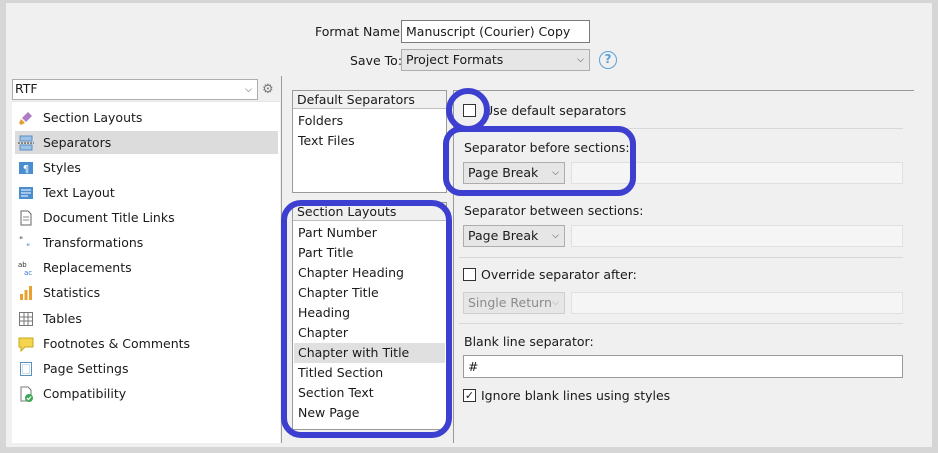 This screenshot has height=453, width=938. I want to click on separator-between-select: Page Break ⌵, so click(514, 236).